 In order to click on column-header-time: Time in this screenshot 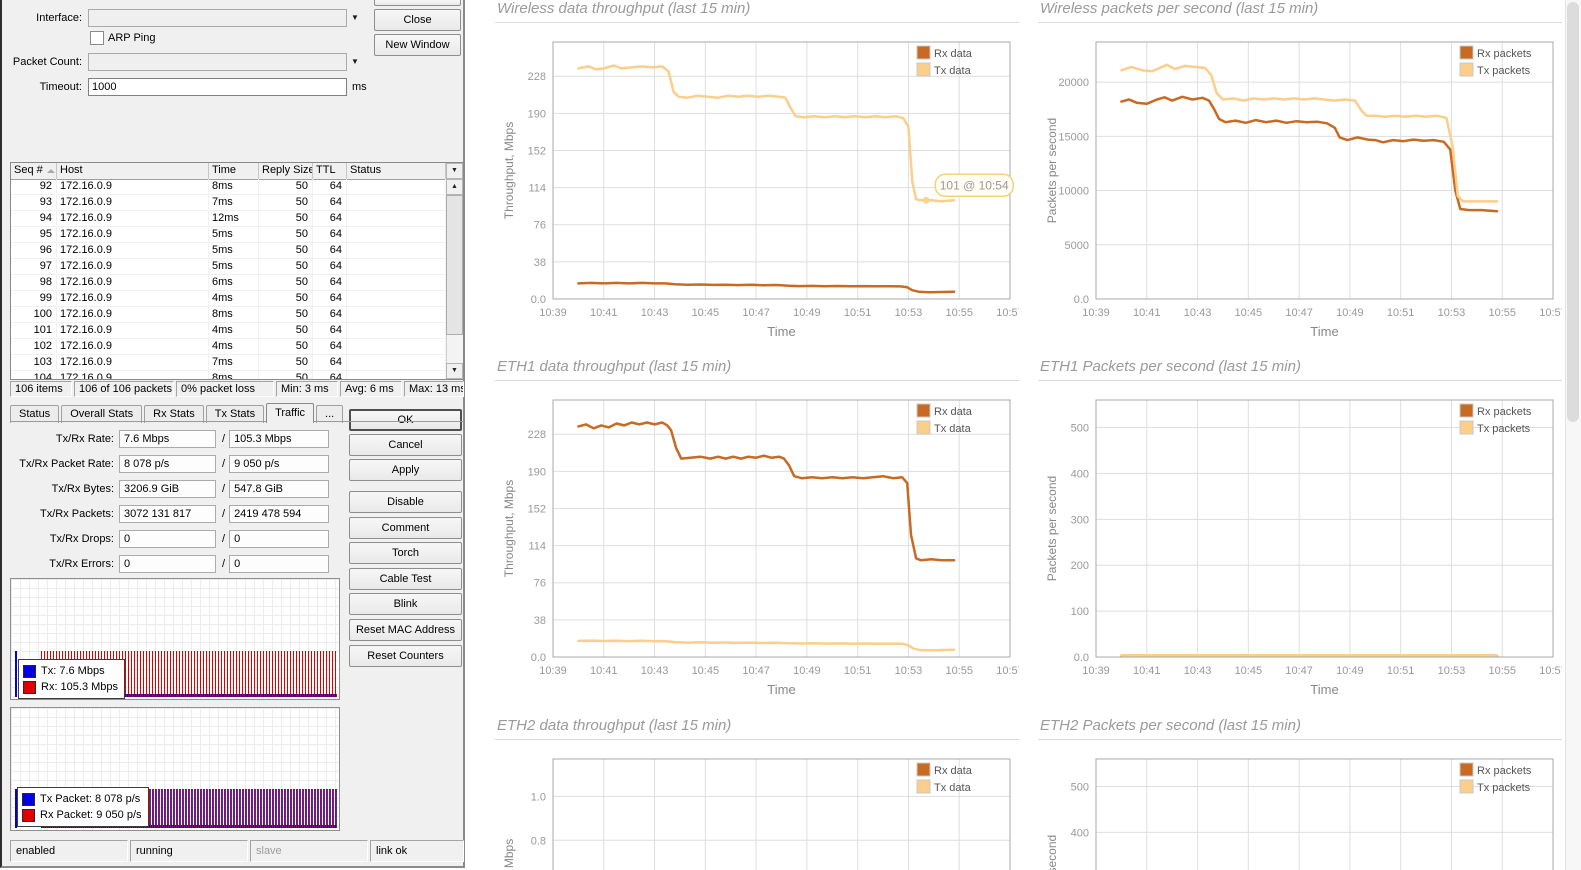, I will do `click(234, 171)`.